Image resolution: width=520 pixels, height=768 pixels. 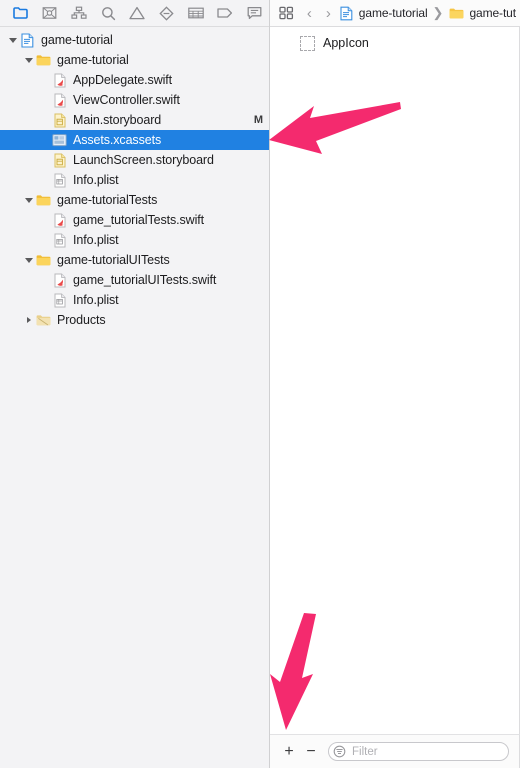 What do you see at coordinates (117, 140) in the screenshot?
I see `tree-row-label: Assets.xcassets` at bounding box center [117, 140].